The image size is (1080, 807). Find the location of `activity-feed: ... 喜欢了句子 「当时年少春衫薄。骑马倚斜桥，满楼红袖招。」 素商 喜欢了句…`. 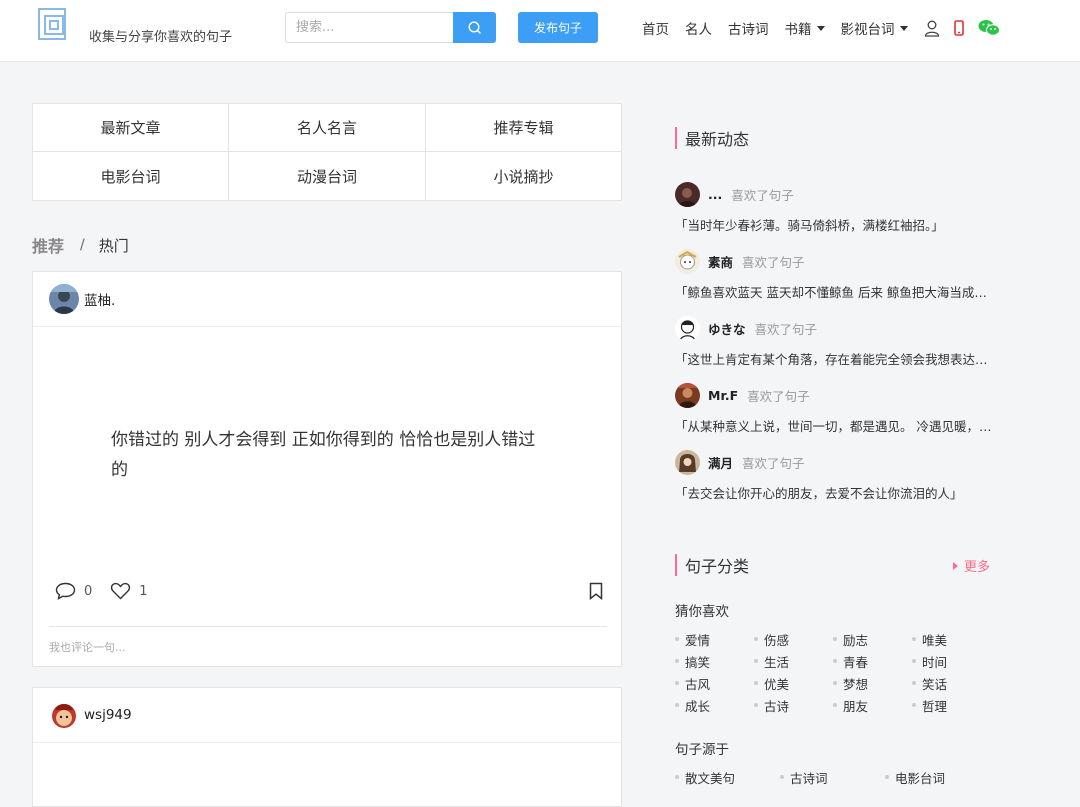

activity-feed: ... 喜欢了句子 「当时年少春衫薄。骑马倚斜桥，满楼红袖招。」 素商 喜欢了句… is located at coordinates (835, 348).